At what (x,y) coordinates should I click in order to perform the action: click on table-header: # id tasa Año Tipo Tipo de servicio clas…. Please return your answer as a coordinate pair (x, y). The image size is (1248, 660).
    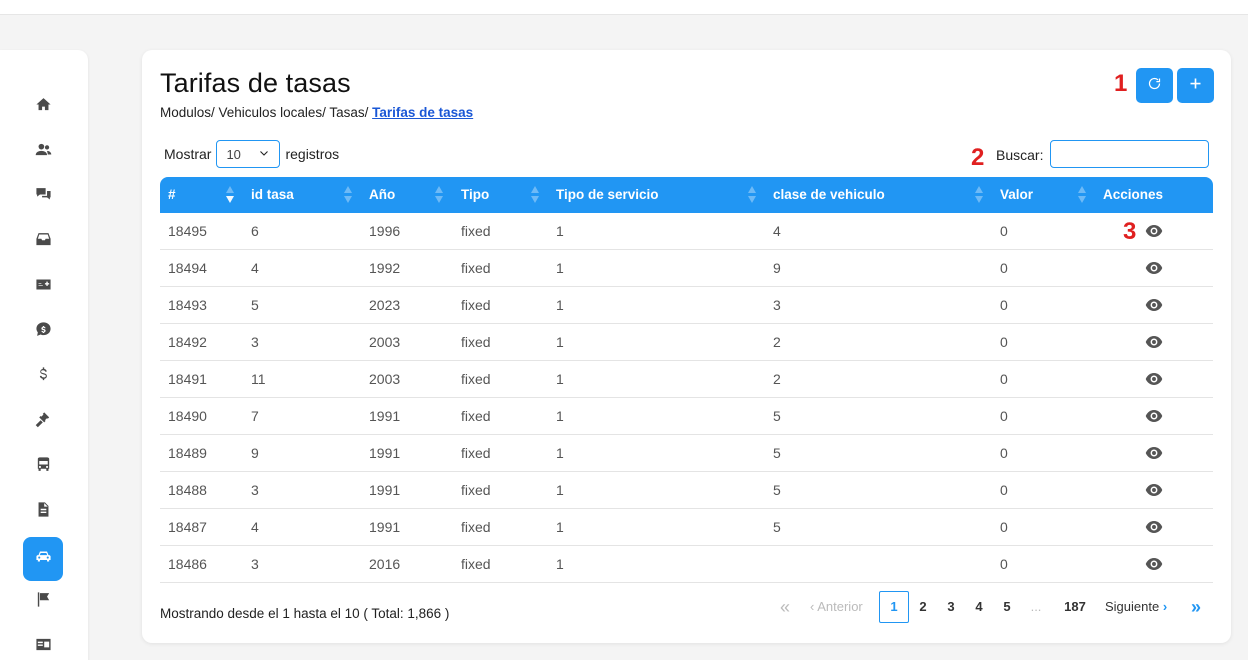
    Looking at the image, I should click on (686, 195).